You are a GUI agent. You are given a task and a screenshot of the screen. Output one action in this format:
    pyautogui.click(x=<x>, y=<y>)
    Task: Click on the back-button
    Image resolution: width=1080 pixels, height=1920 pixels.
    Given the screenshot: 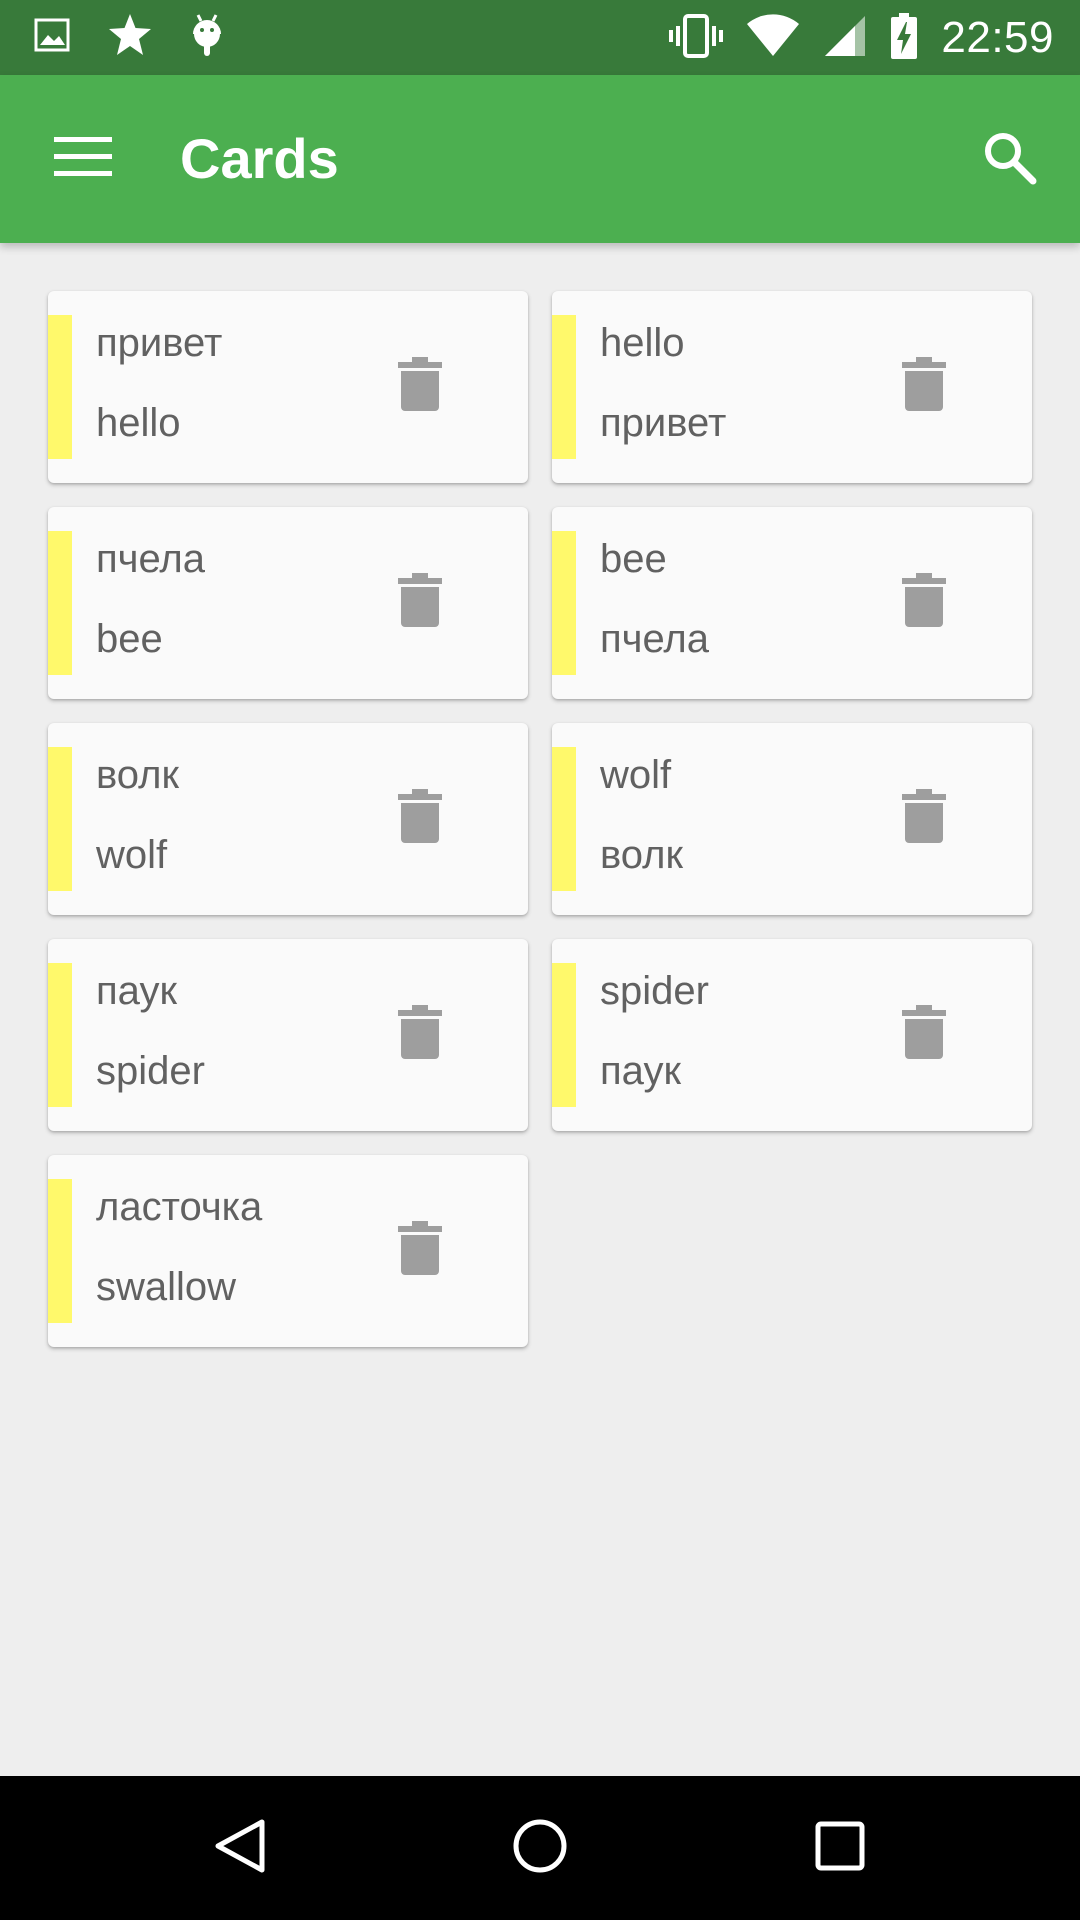 What is the action you would take?
    pyautogui.click(x=240, y=1848)
    